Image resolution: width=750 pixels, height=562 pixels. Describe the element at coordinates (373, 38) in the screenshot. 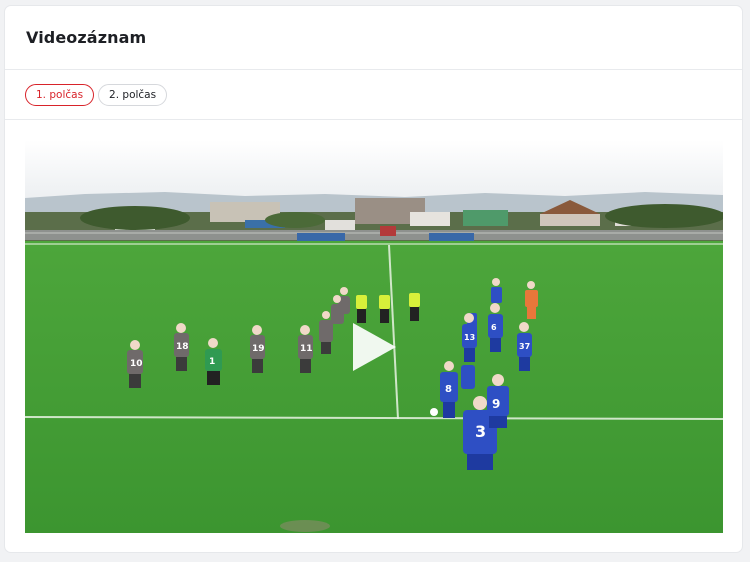

I see `card-header: Videozáznam` at that location.